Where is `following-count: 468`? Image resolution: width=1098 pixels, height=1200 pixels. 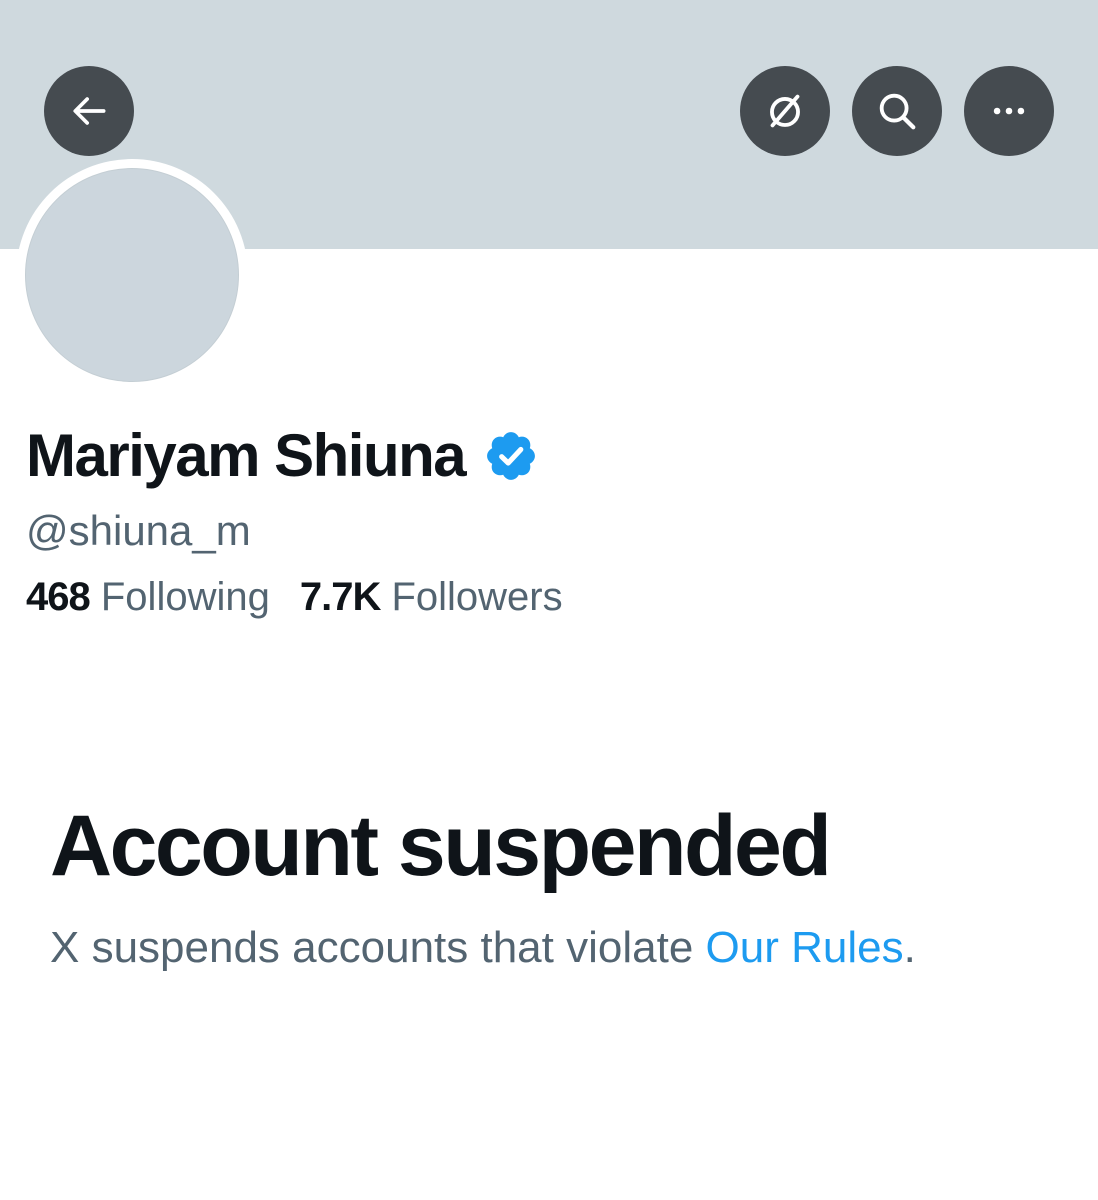 following-count: 468 is located at coordinates (58, 597).